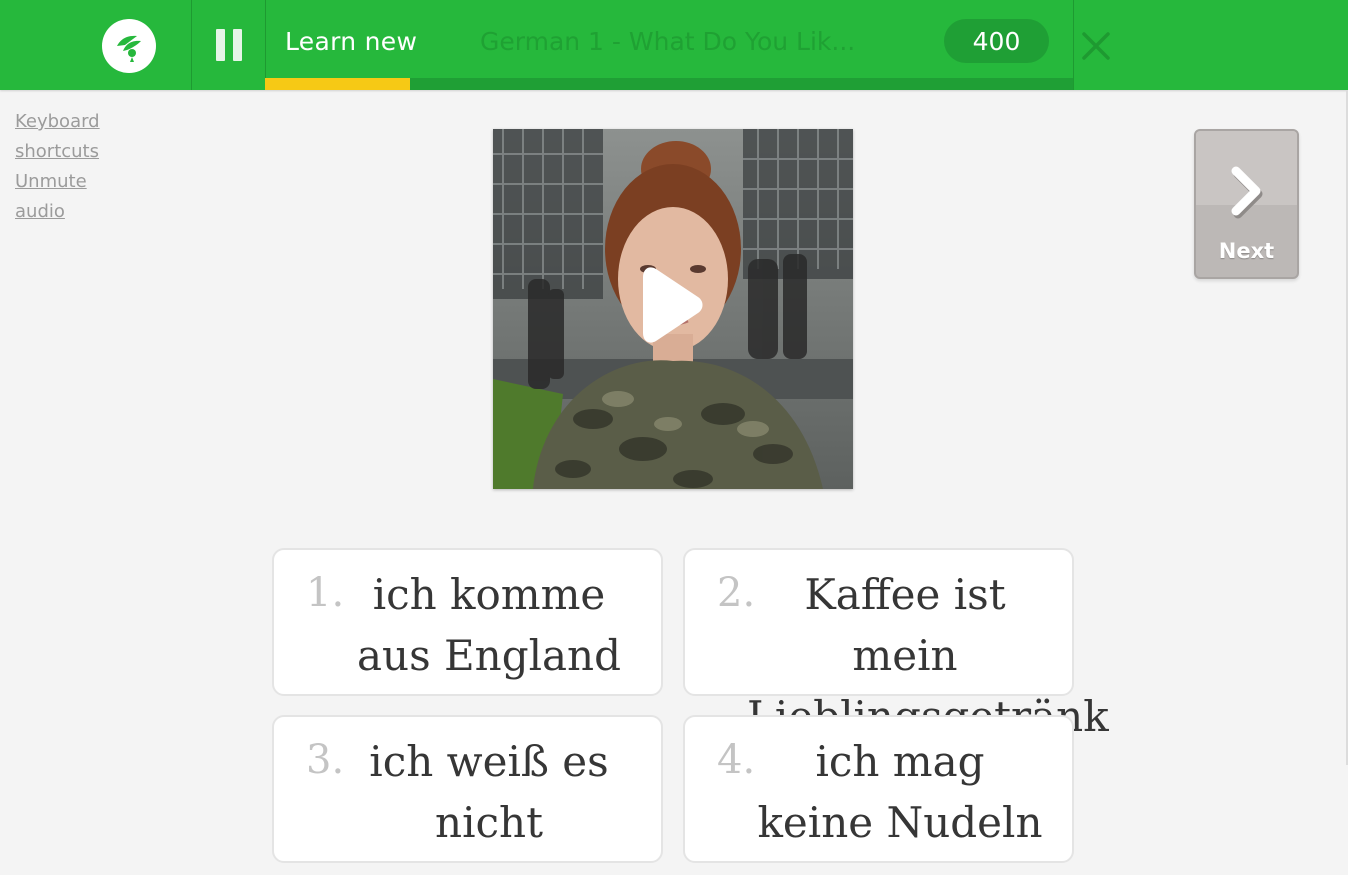 The width and height of the screenshot is (1348, 875). I want to click on answer-option-1: 1. ich komme aus England, so click(467, 622).